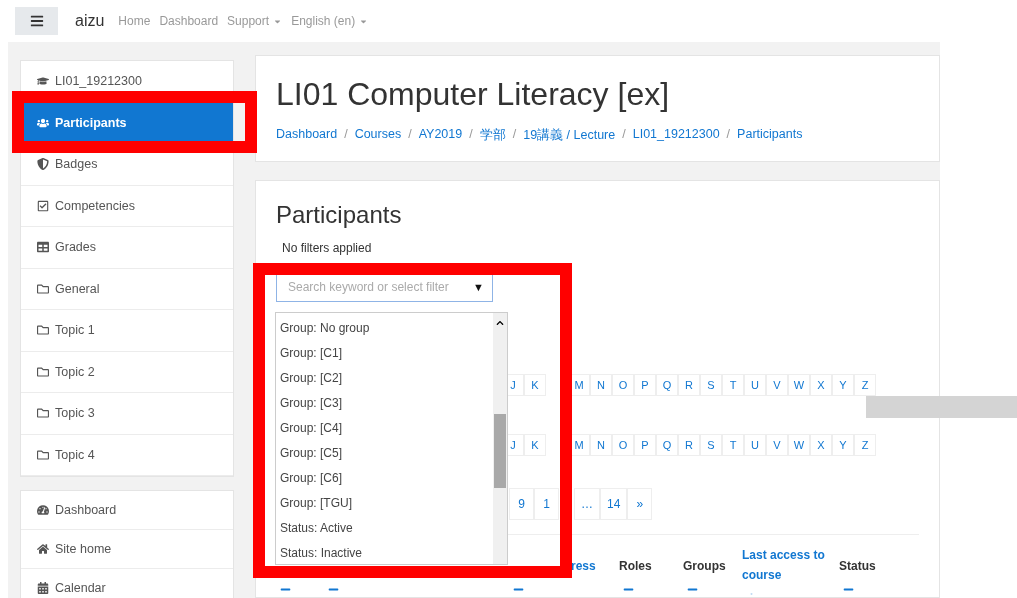 Image resolution: width=1017 pixels, height=598 pixels. I want to click on column-header: Groups, so click(704, 566).